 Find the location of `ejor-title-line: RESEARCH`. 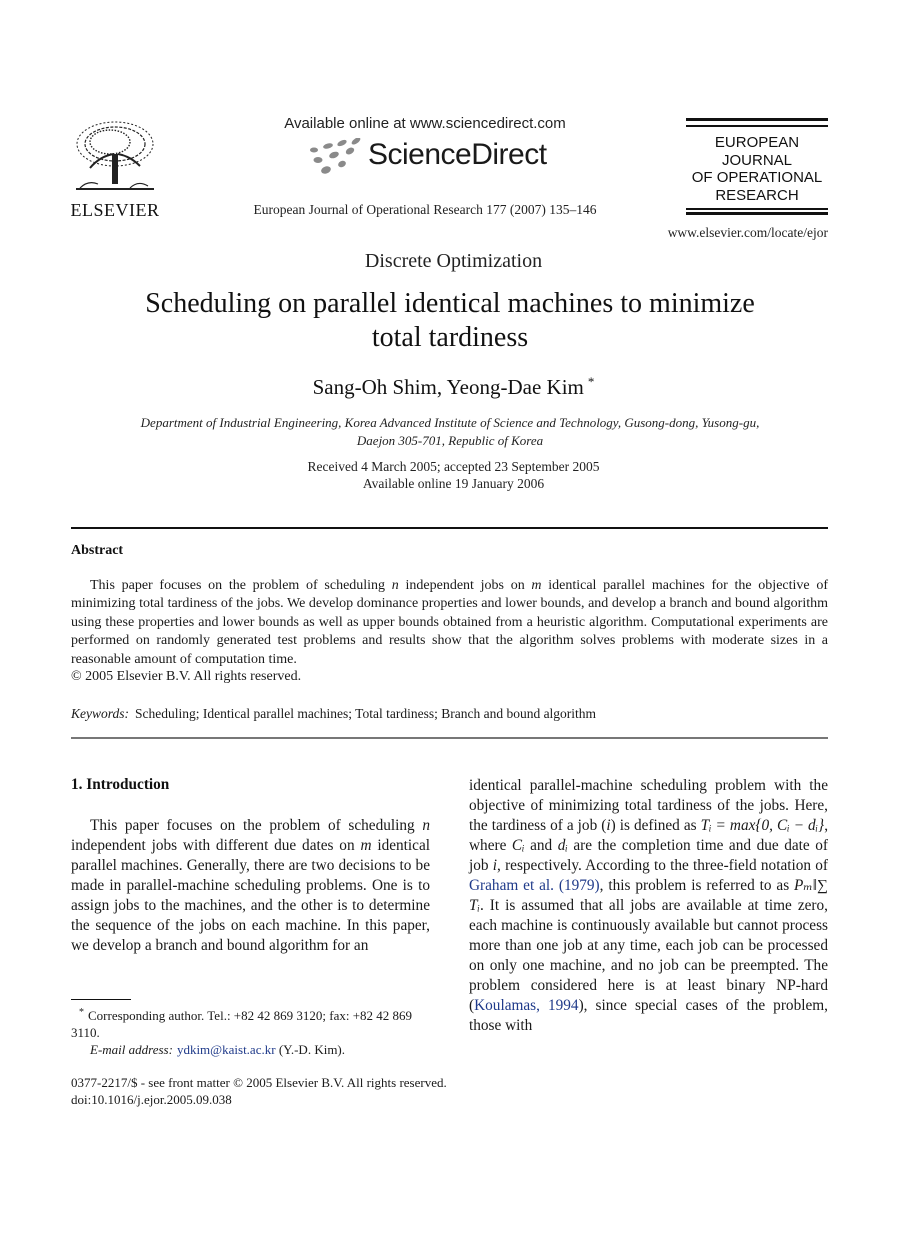

ejor-title-line: RESEARCH is located at coordinates (757, 195).